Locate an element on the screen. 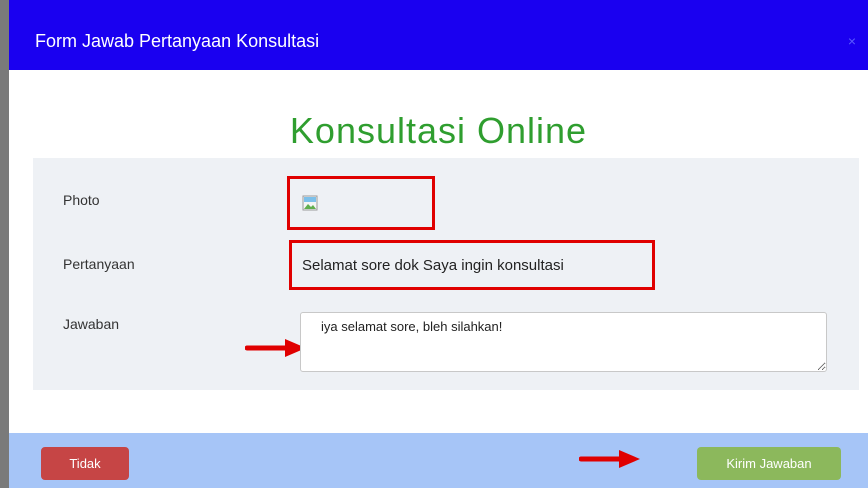 The image size is (868, 488). form-heading: Konsultasi Online is located at coordinates (438, 130).